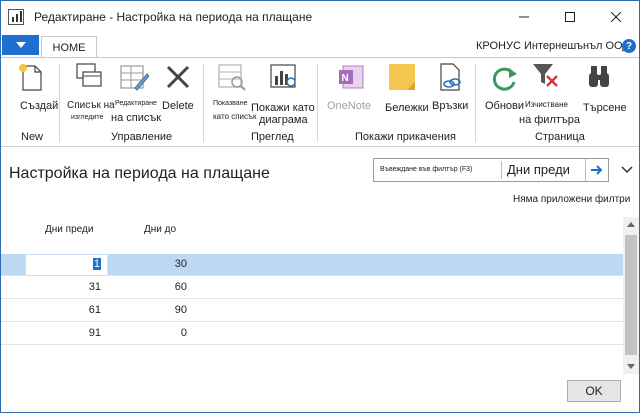 The width and height of the screenshot is (640, 413). Describe the element at coordinates (545, 75) in the screenshot. I see `clear-filter-icon` at that location.